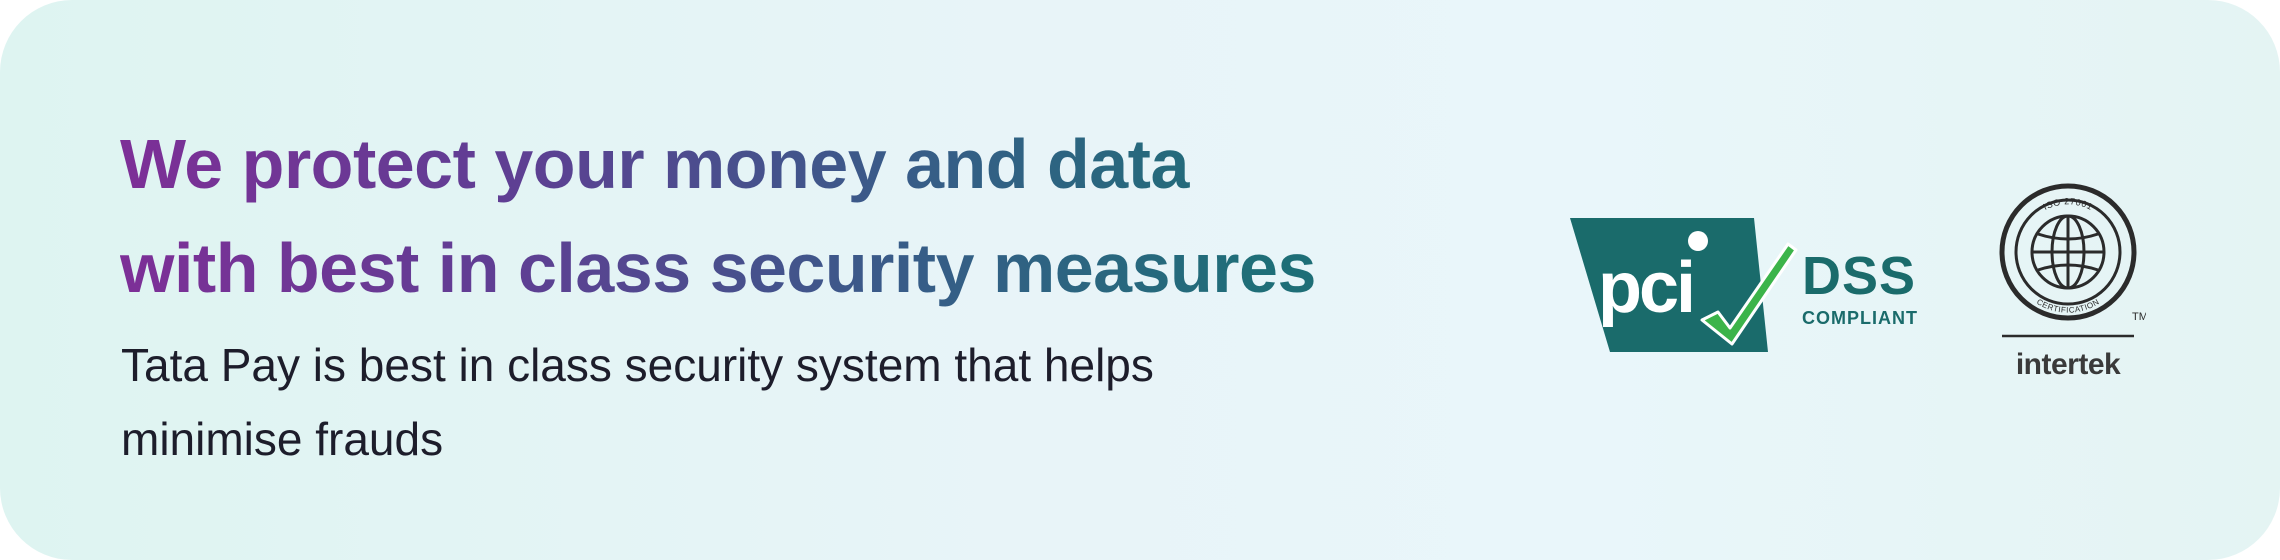  What do you see at coordinates (654, 164) in the screenshot?
I see `headline-line-1: We protect your money and data` at bounding box center [654, 164].